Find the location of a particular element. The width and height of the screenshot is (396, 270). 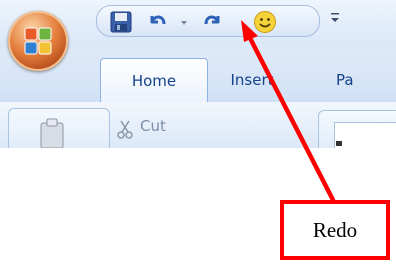

tab-insert-label: Insert is located at coordinates (252, 80).